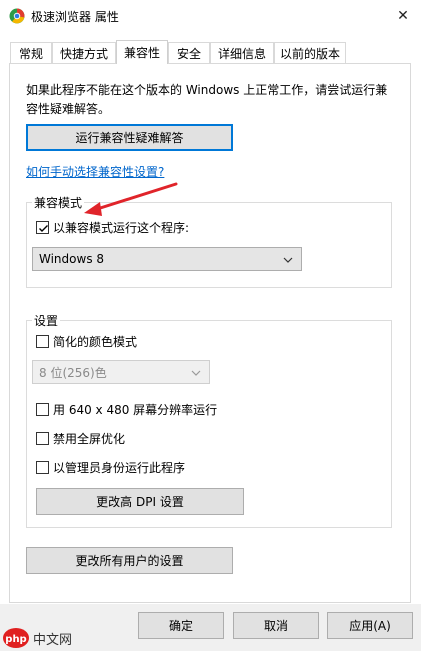  Describe the element at coordinates (89, 439) in the screenshot. I see `disable-fullscreen-label: 禁用全屏优化` at that location.